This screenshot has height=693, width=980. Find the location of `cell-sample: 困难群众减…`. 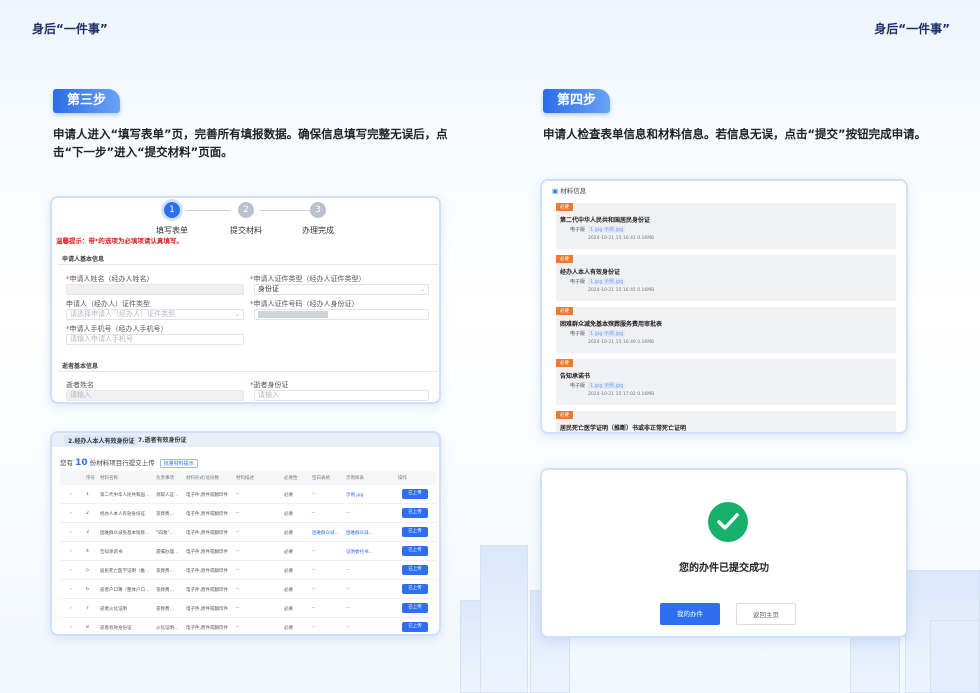

cell-sample: 困难群众减… is located at coordinates (359, 533).